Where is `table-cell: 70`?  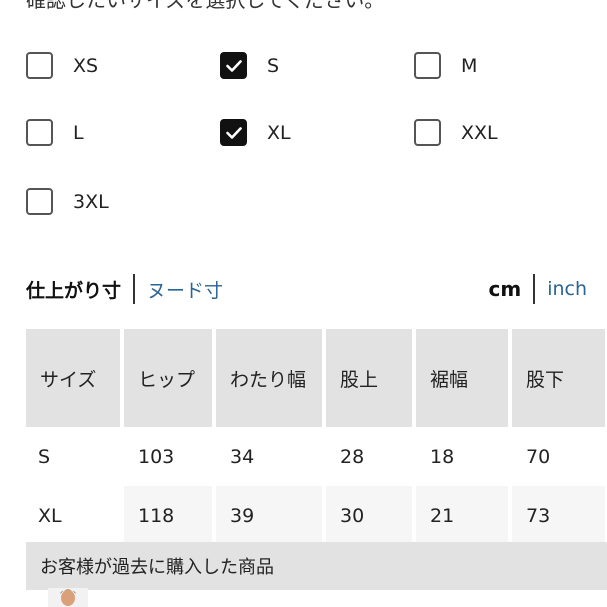 table-cell: 70 is located at coordinates (558, 456).